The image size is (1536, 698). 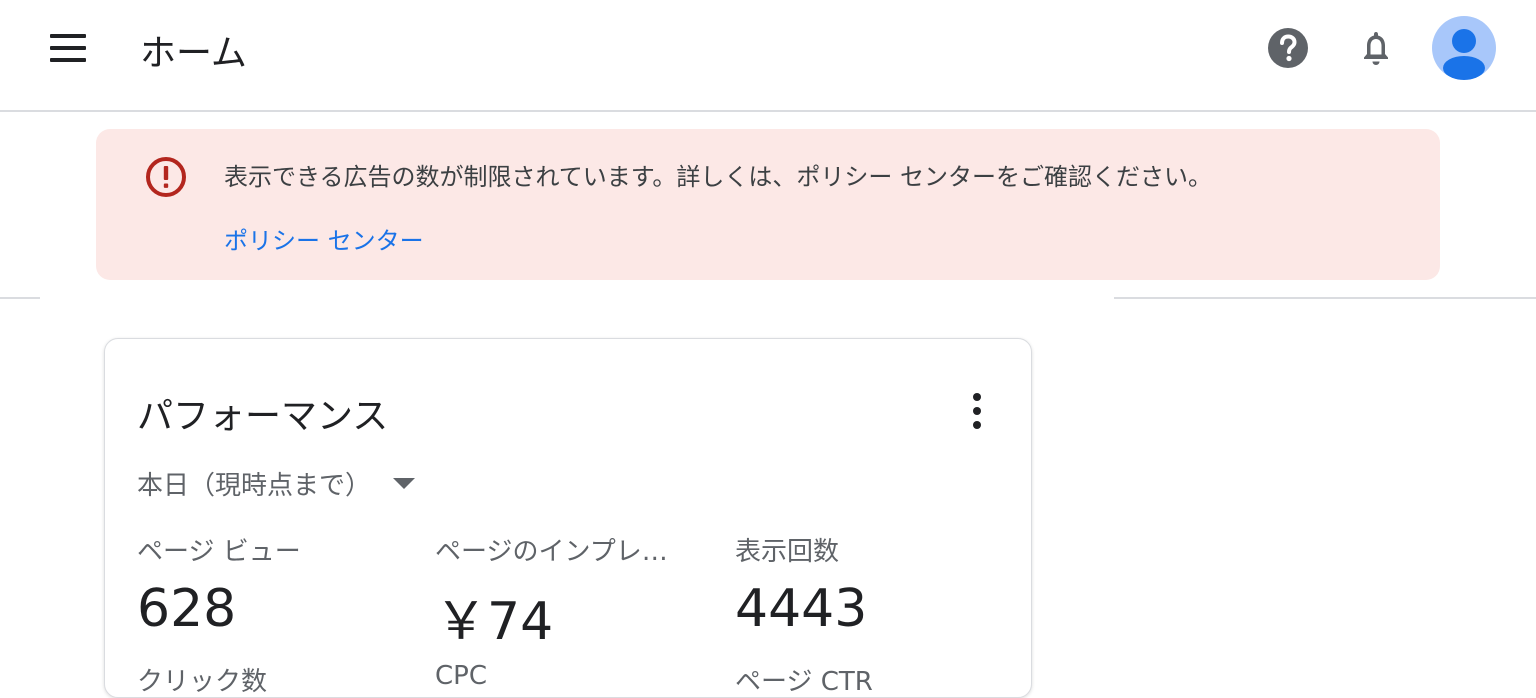 I want to click on metric-label-impressions: 表示回数, so click(x=787, y=552).